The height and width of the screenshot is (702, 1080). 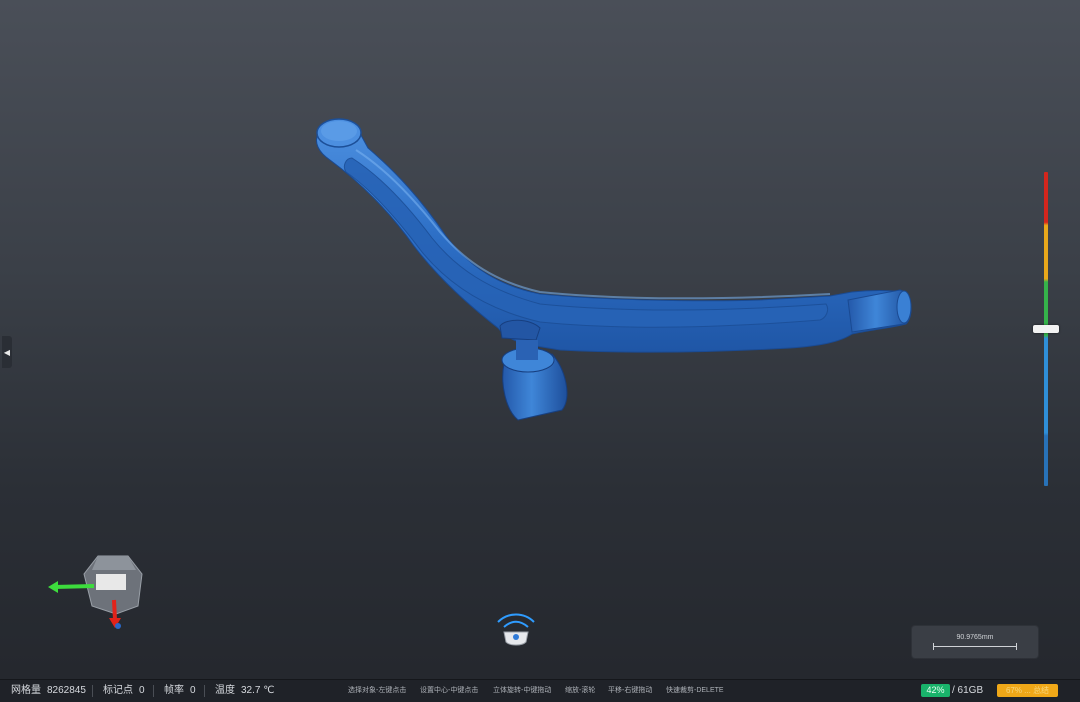 What do you see at coordinates (114, 610) in the screenshot?
I see `axis-z-arrow` at bounding box center [114, 610].